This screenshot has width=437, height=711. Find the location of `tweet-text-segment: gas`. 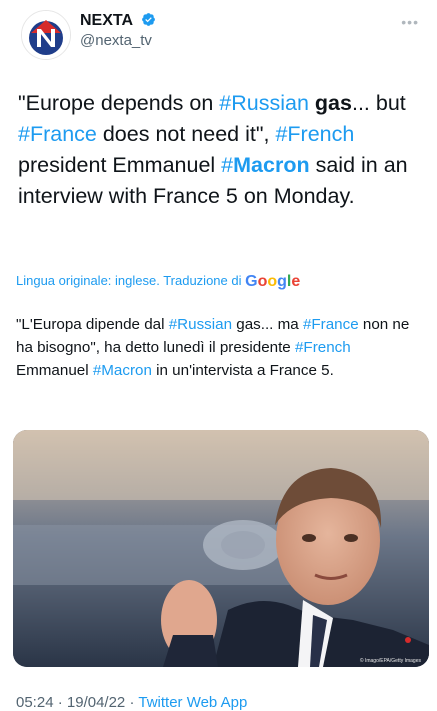

tweet-text-segment: gas is located at coordinates (333, 103).